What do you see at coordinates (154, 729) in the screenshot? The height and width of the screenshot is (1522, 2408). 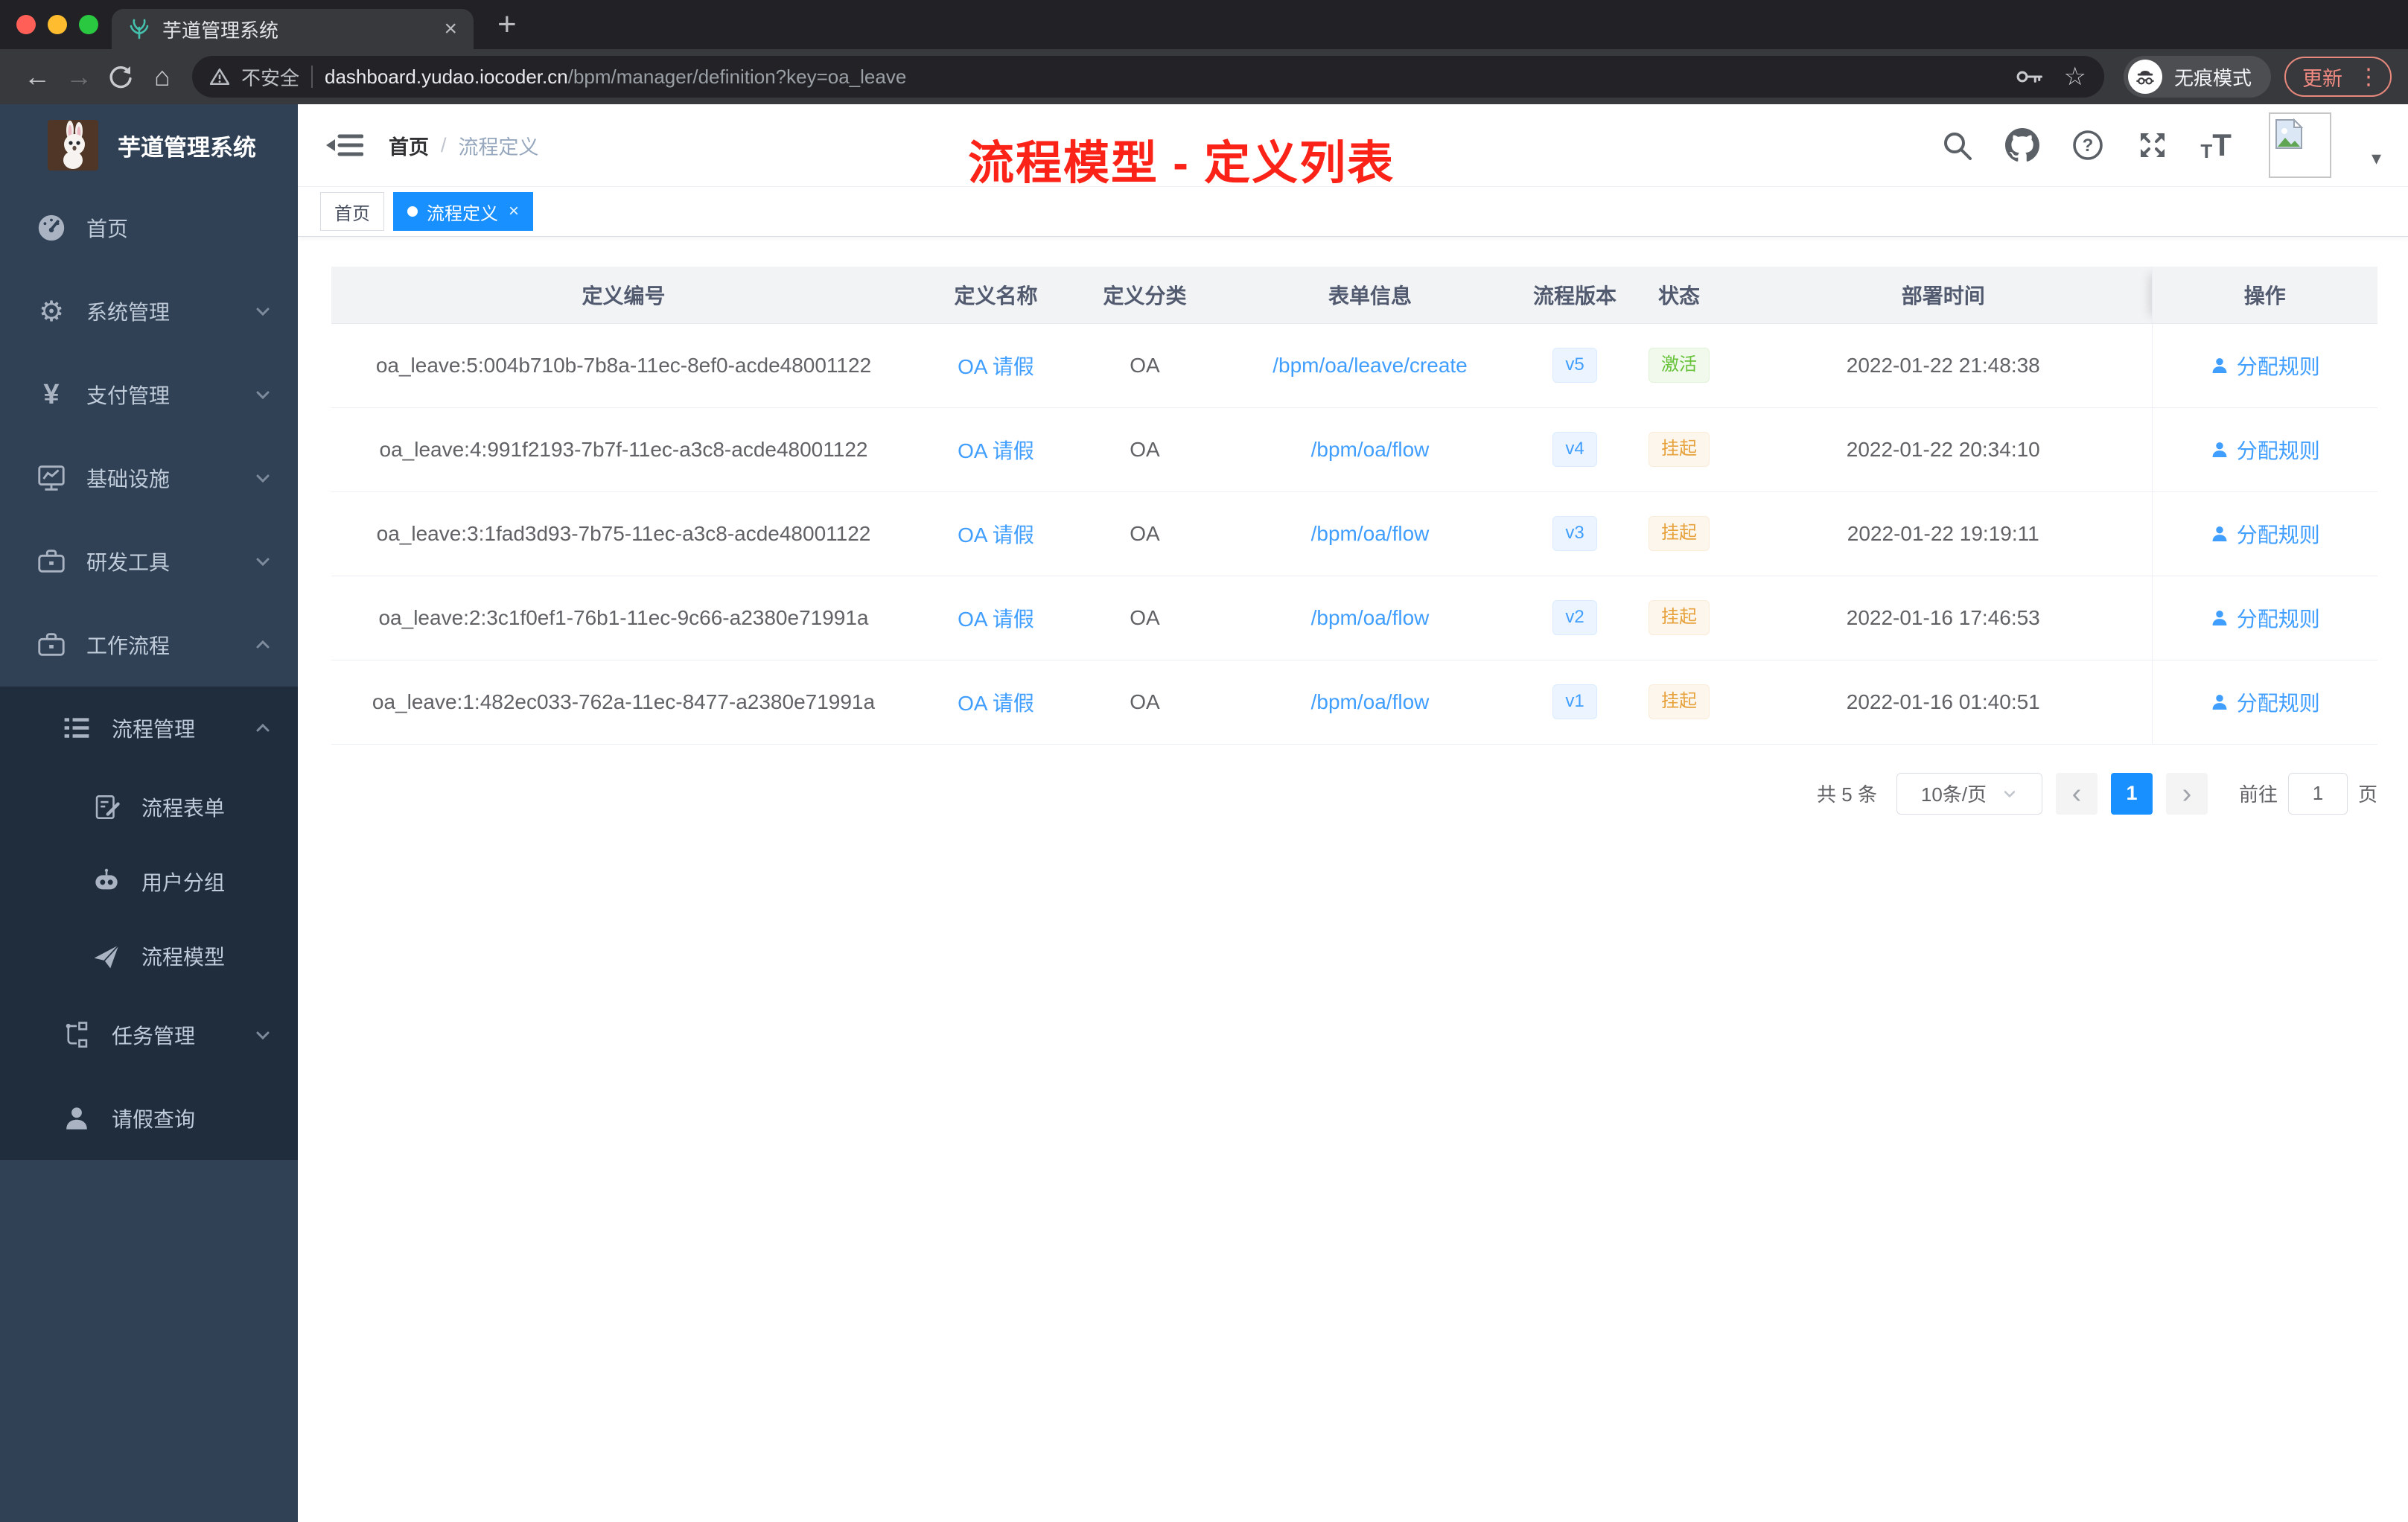 I see `sidebar-item-label: 流程管理` at bounding box center [154, 729].